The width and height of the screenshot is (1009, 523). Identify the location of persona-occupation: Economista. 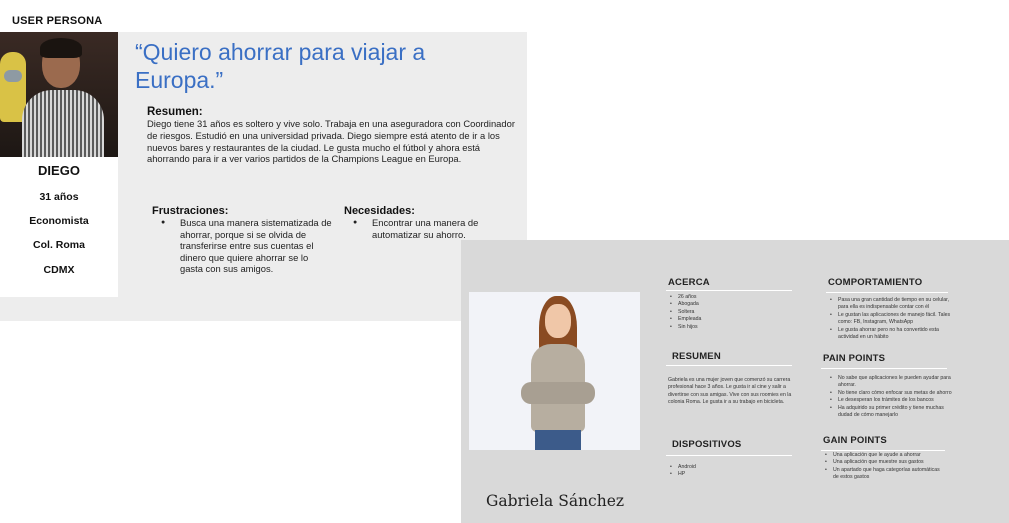
(59, 221).